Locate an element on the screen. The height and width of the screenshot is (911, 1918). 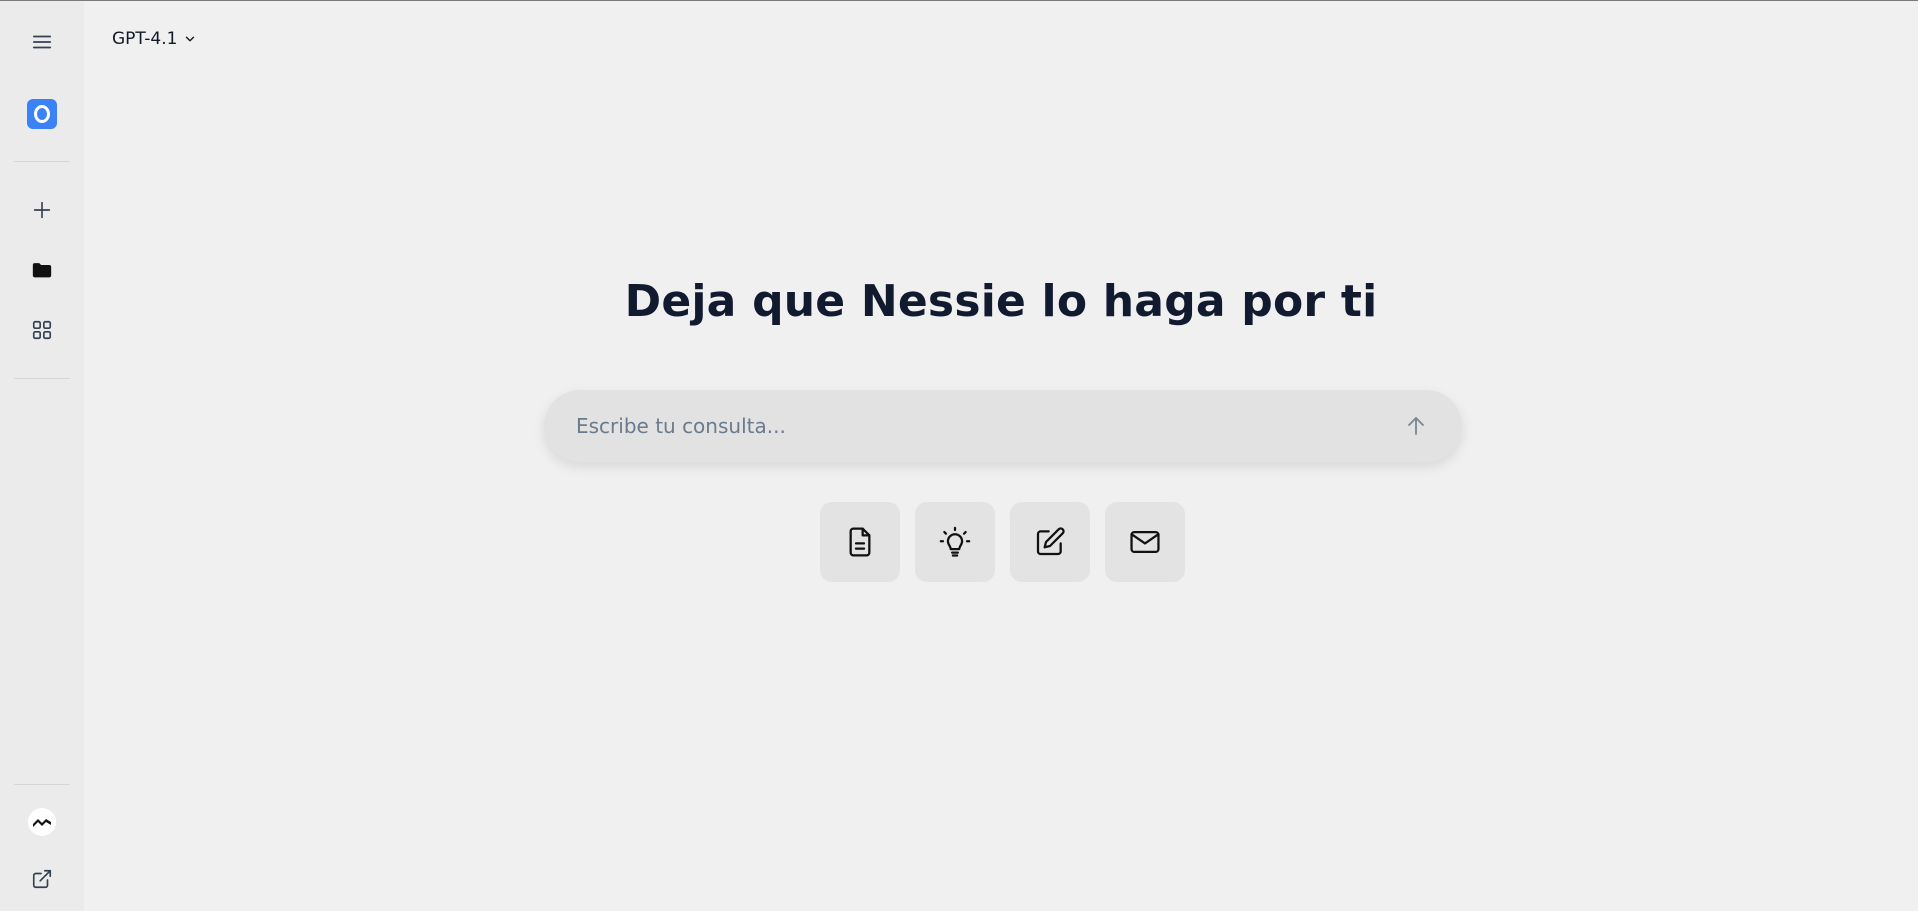
write-action-button is located at coordinates (1050, 542).